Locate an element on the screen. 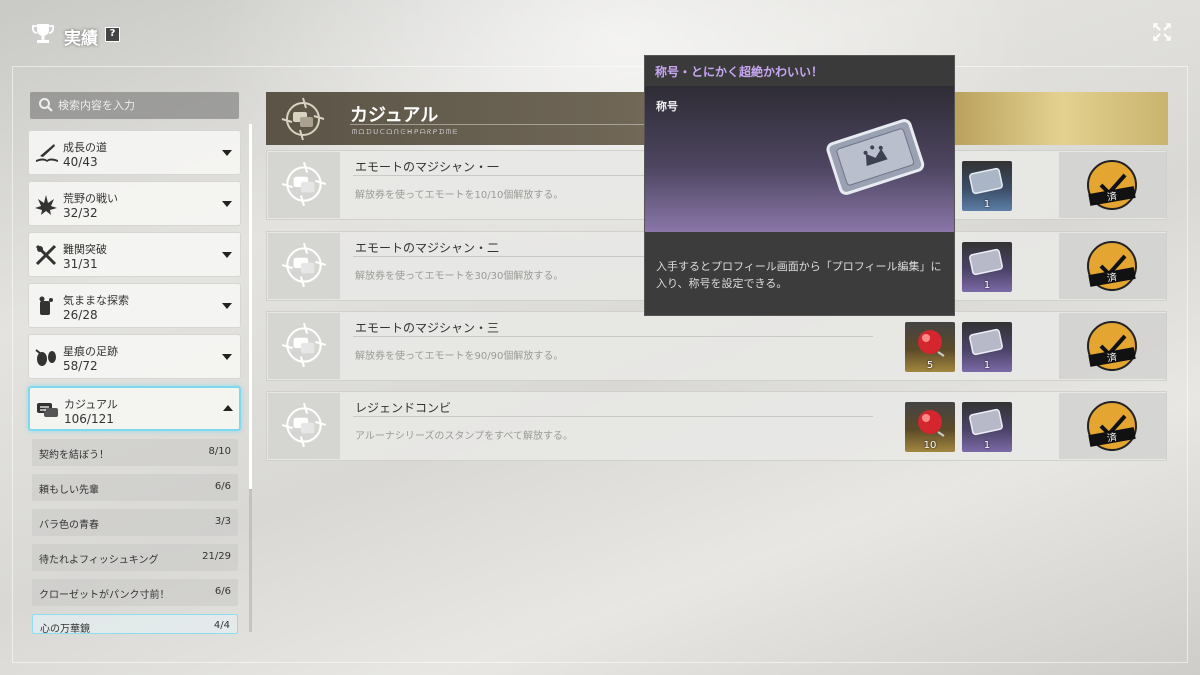  category-count: 26/28 is located at coordinates (80, 315).